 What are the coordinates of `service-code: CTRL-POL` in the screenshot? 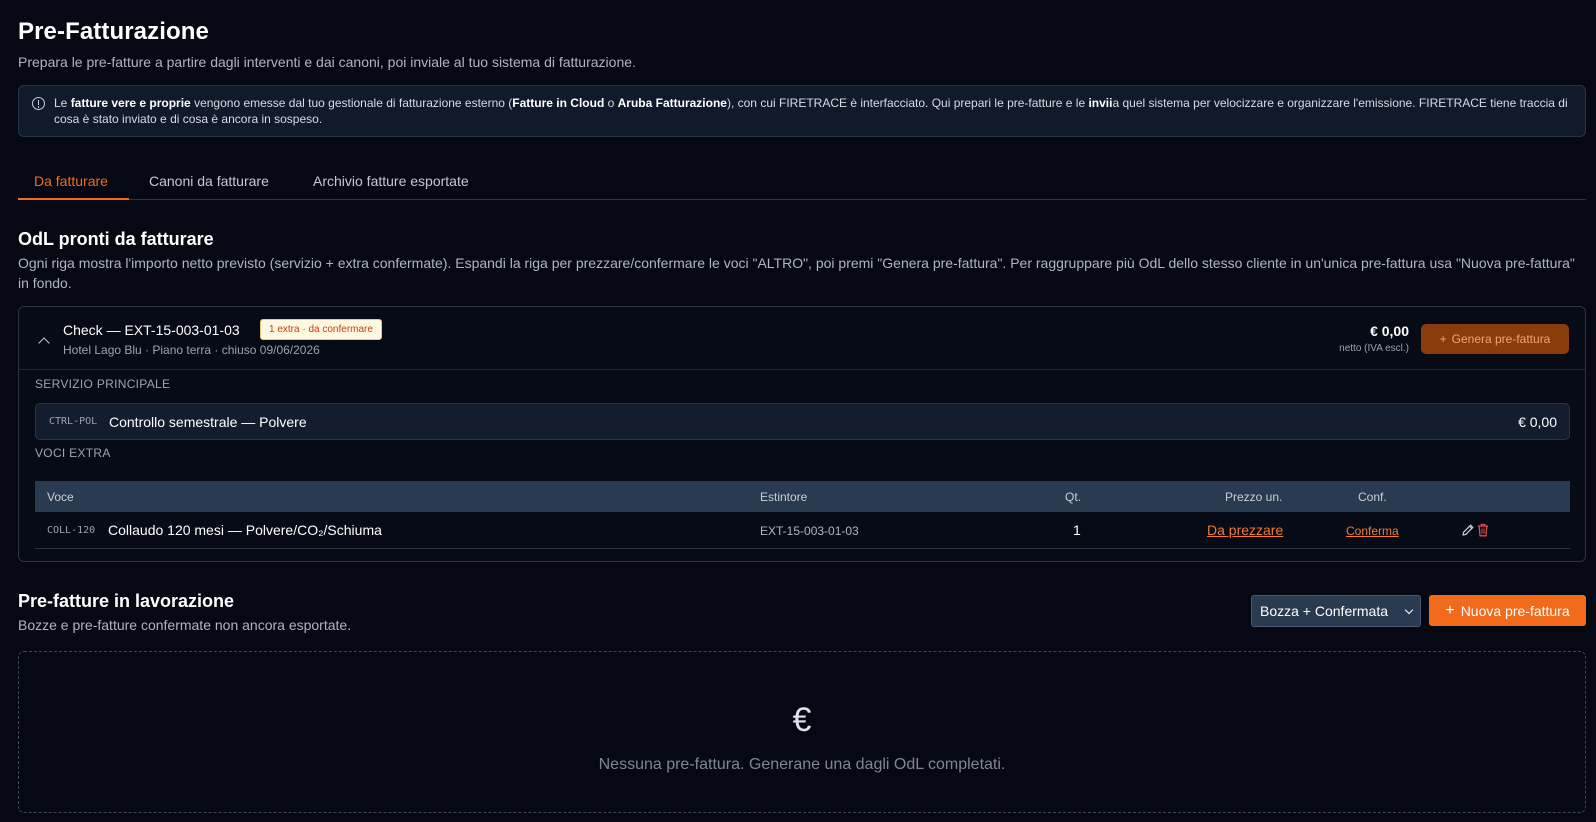 It's located at (73, 421).